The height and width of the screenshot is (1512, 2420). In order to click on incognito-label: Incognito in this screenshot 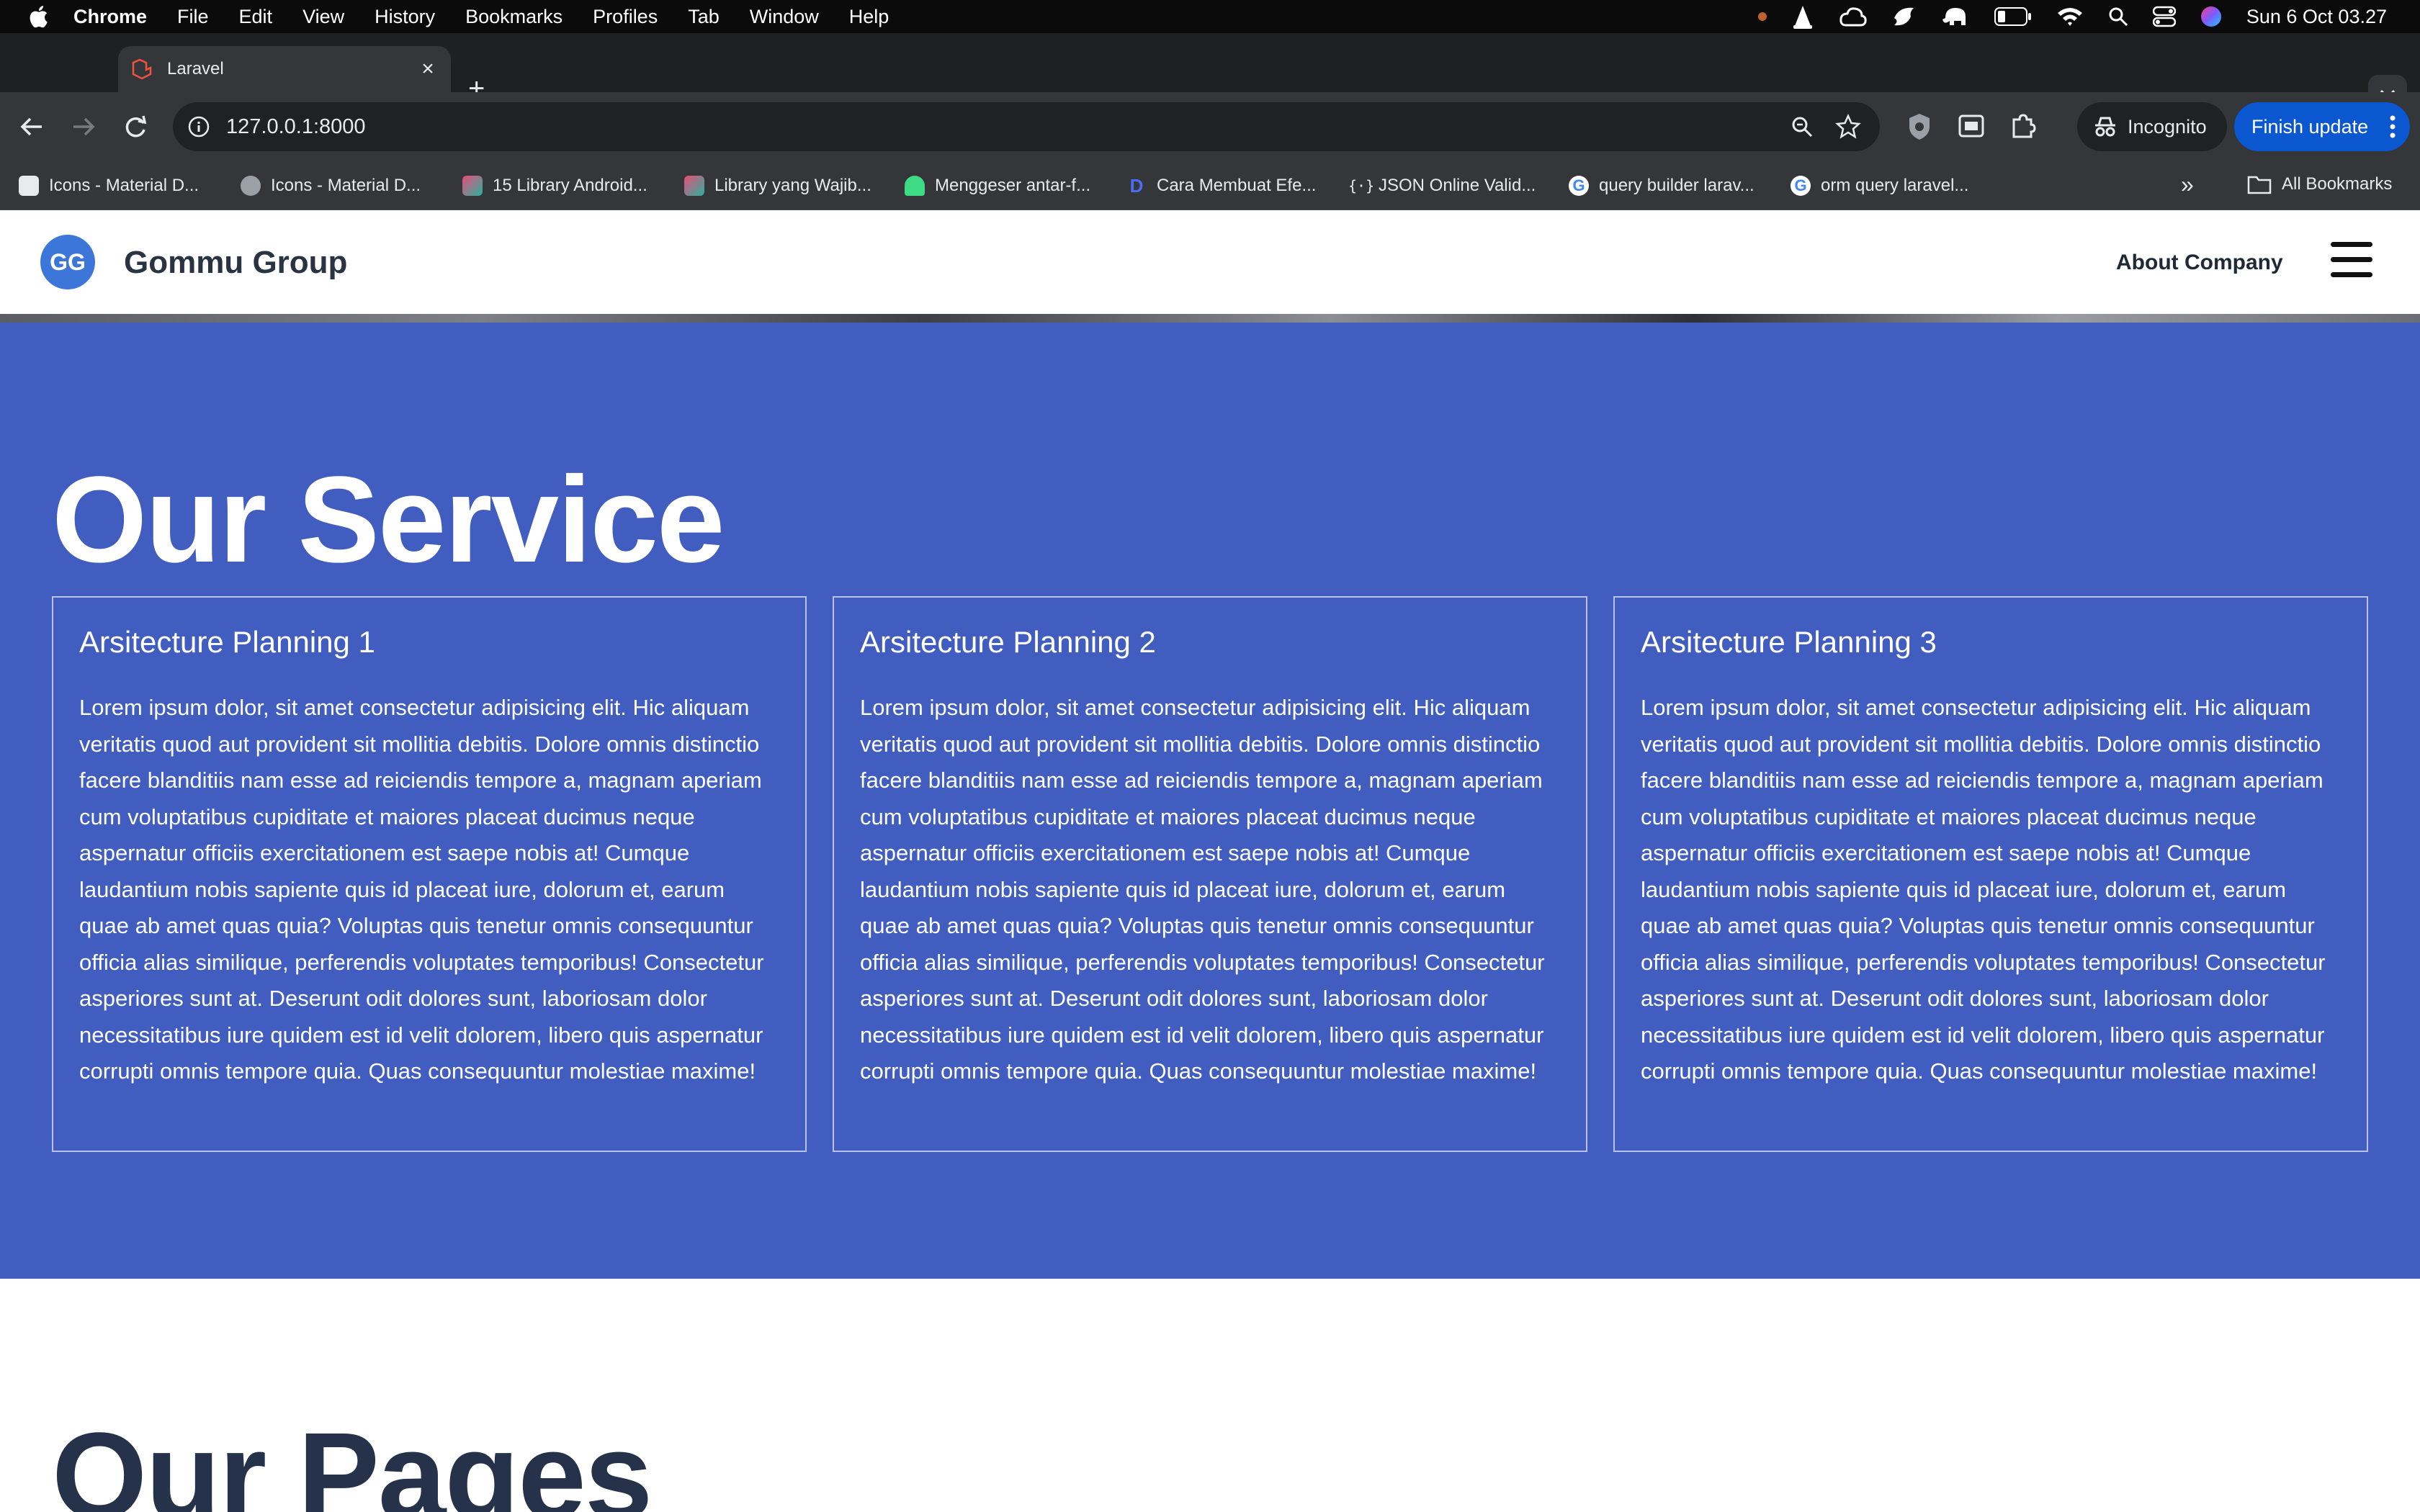, I will do `click(2167, 126)`.